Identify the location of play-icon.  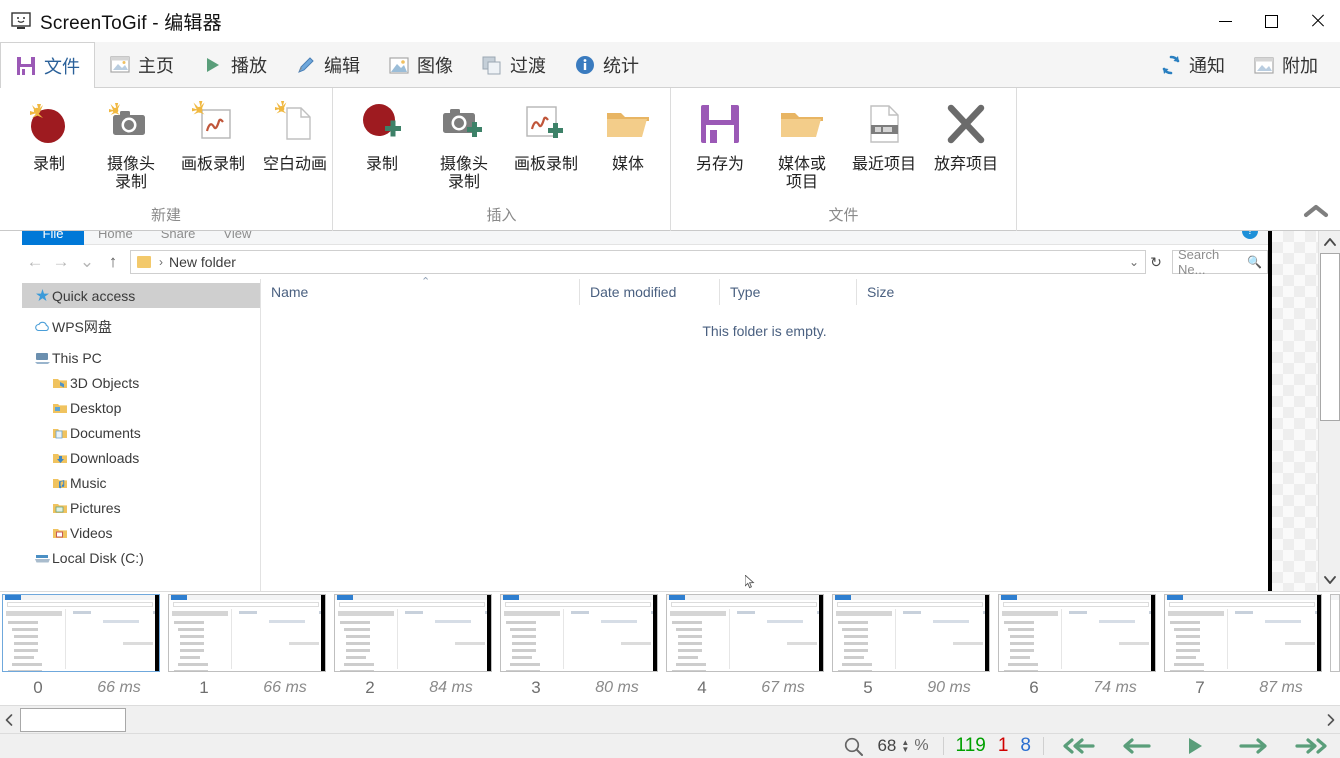
(213, 65).